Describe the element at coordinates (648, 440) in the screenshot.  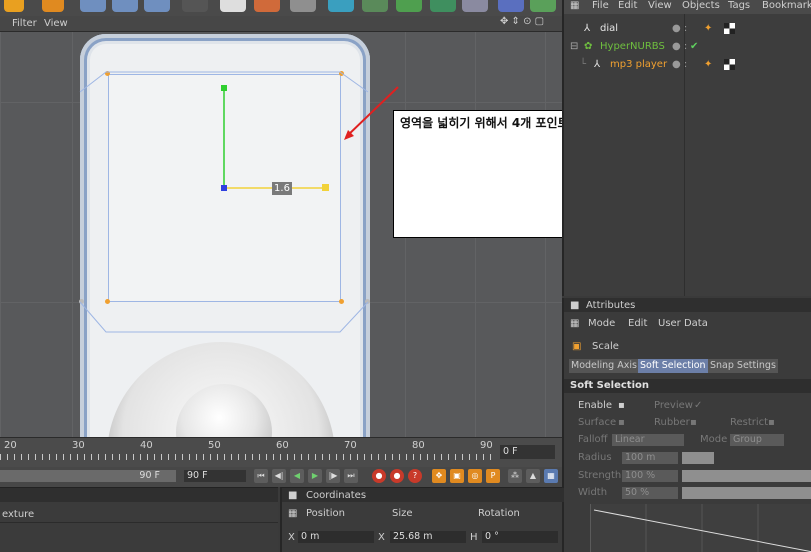
I see `falloff-select: Linear` at that location.